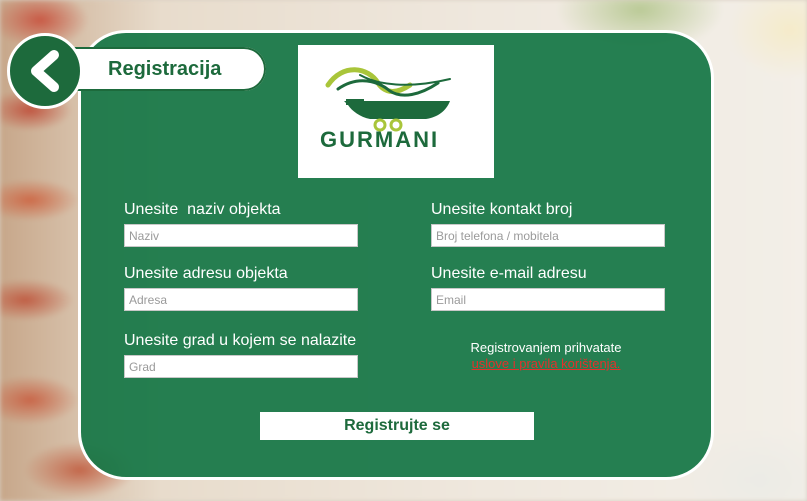 This screenshot has height=501, width=807. Describe the element at coordinates (241, 366) in the screenshot. I see `city-input` at that location.